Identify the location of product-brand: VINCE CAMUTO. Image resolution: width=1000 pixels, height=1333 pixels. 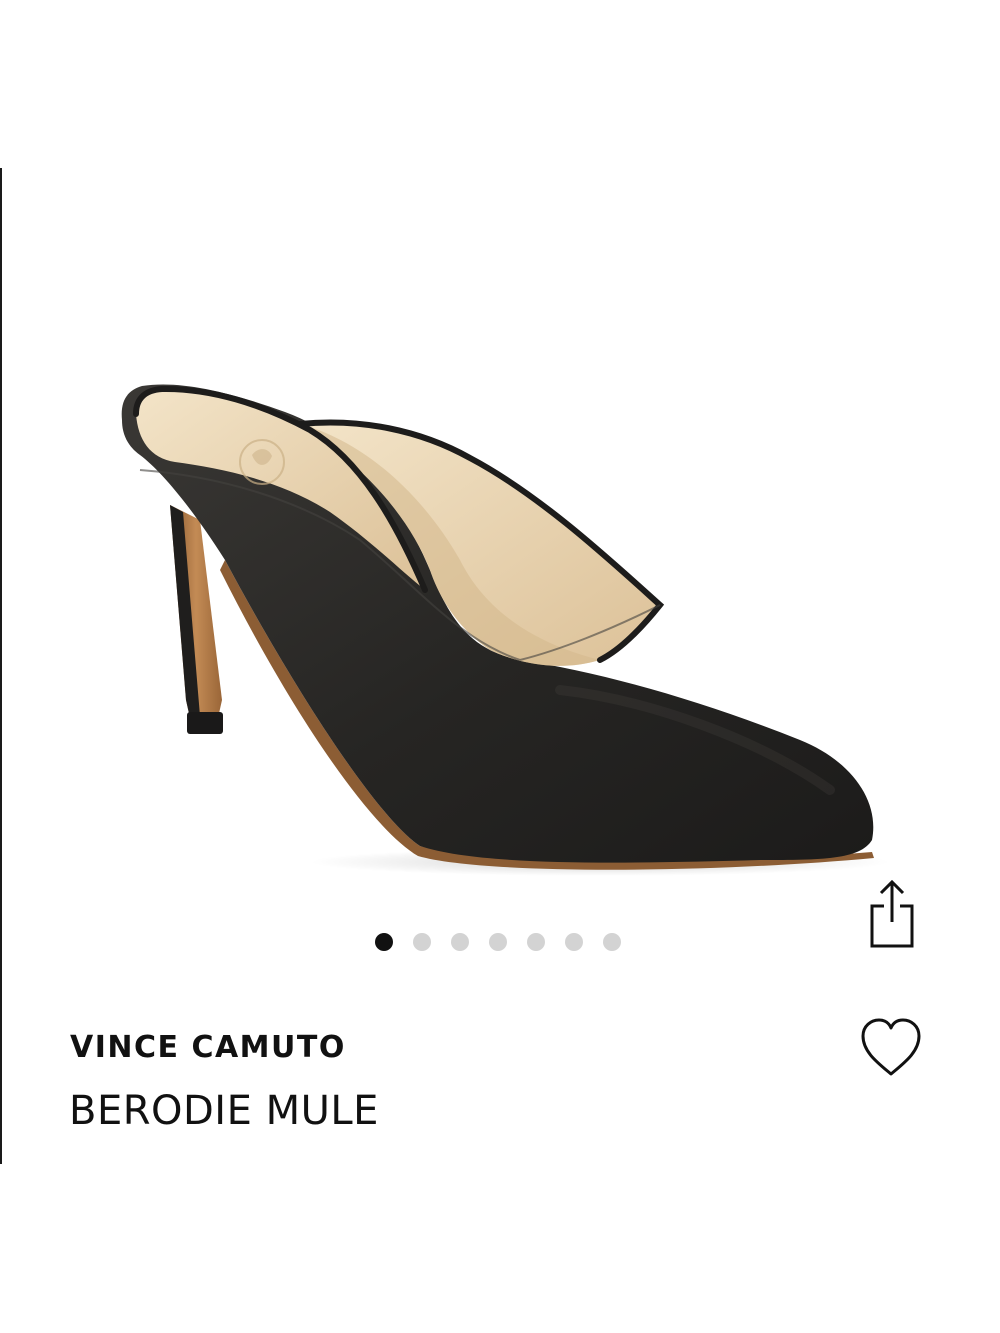
(208, 1047).